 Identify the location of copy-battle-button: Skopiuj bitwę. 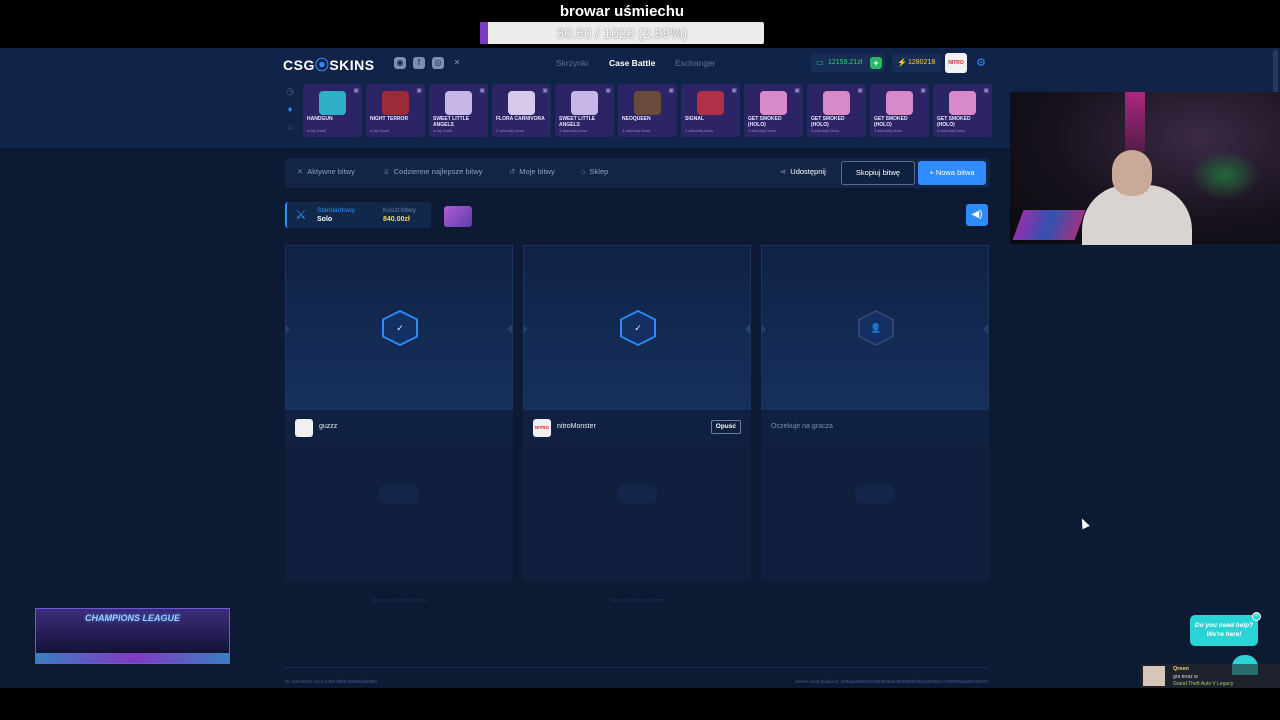
(878, 173).